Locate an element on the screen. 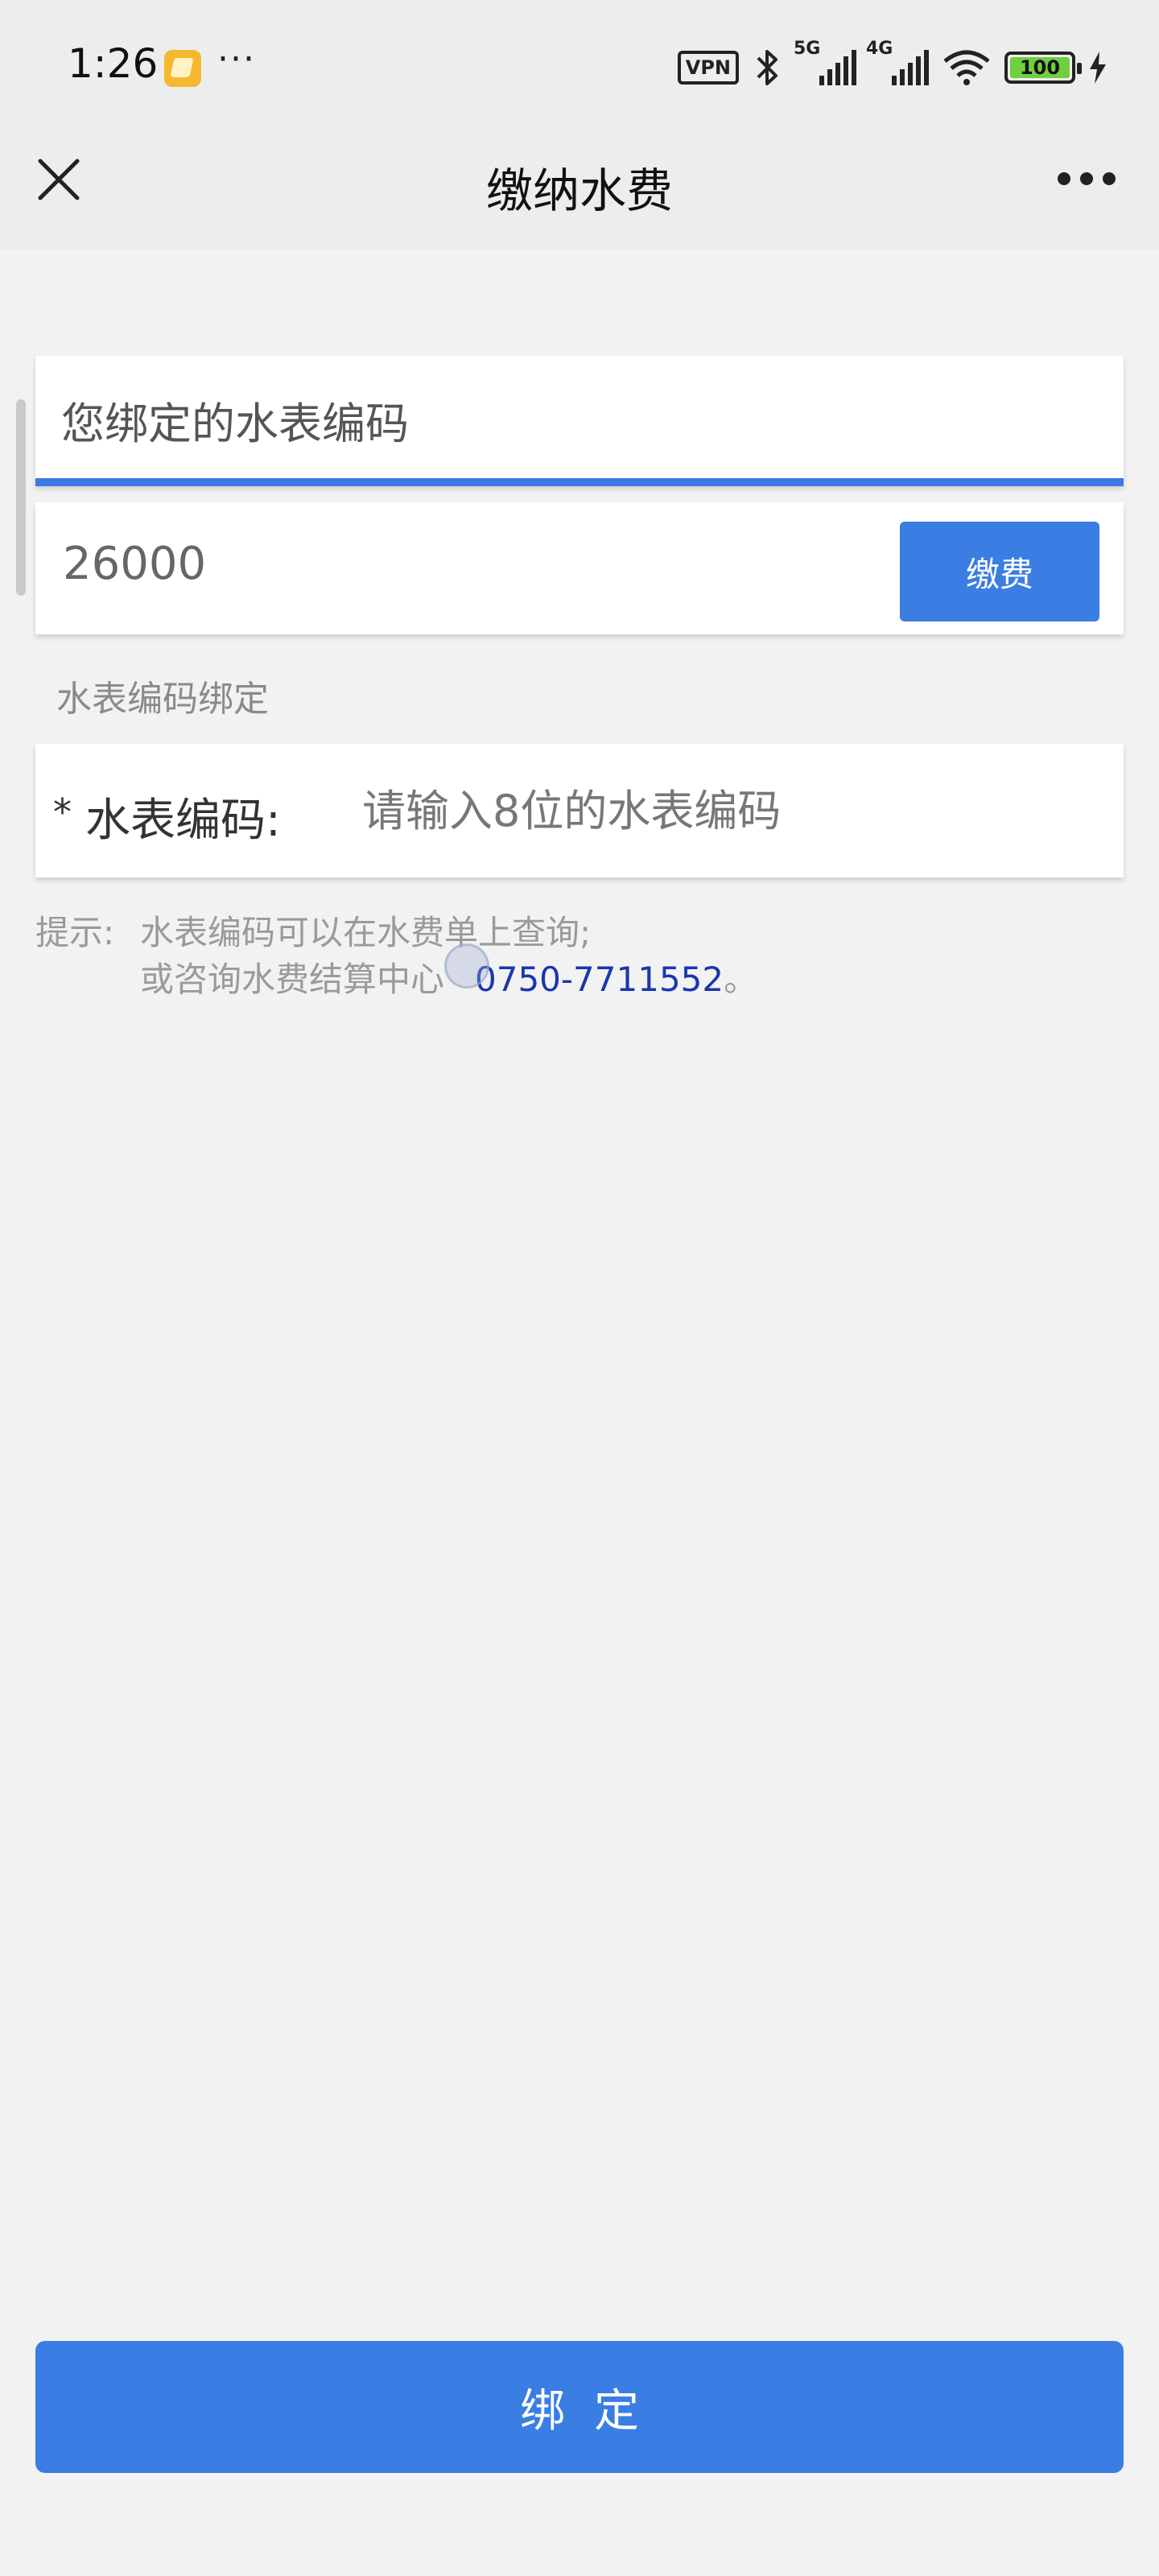 The image size is (1159, 2576). nav-bar: 缴纳水费 is located at coordinates (579, 189).